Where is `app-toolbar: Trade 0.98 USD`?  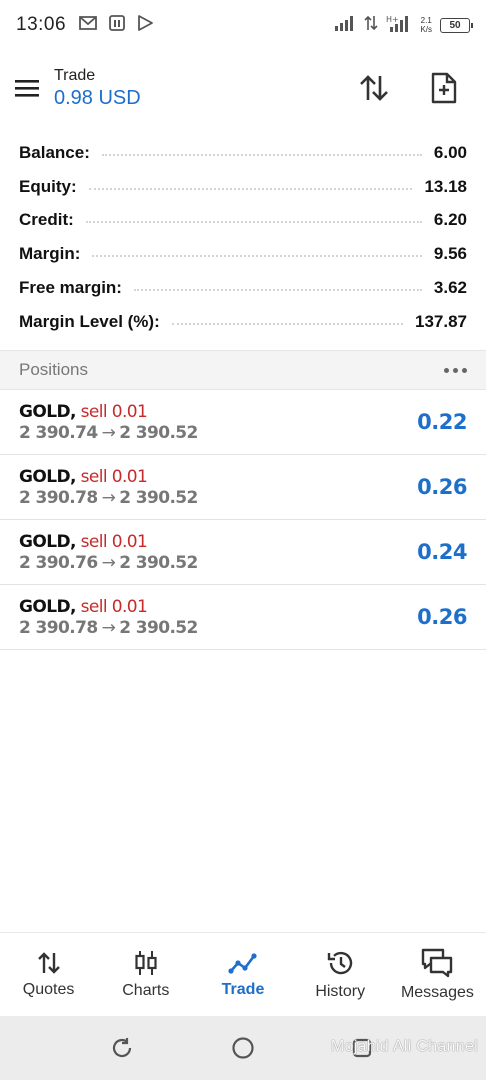
app-toolbar: Trade 0.98 USD is located at coordinates (243, 88).